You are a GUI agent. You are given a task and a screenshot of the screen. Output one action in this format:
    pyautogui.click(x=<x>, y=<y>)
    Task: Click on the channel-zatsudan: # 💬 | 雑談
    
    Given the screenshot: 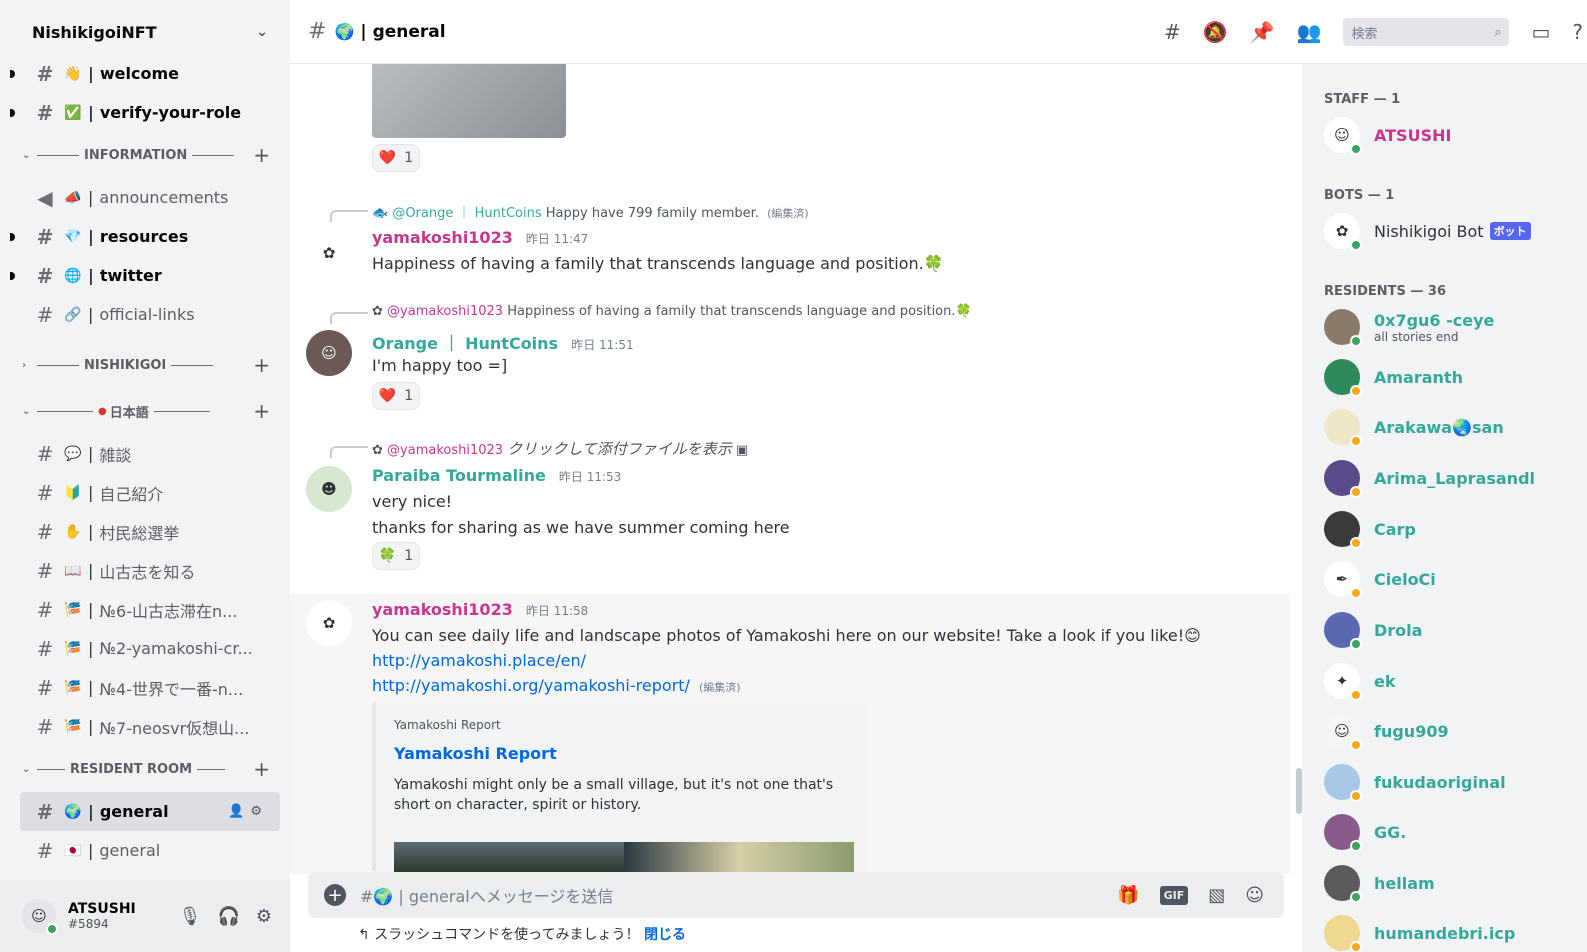 What is the action you would take?
    pyautogui.click(x=150, y=453)
    